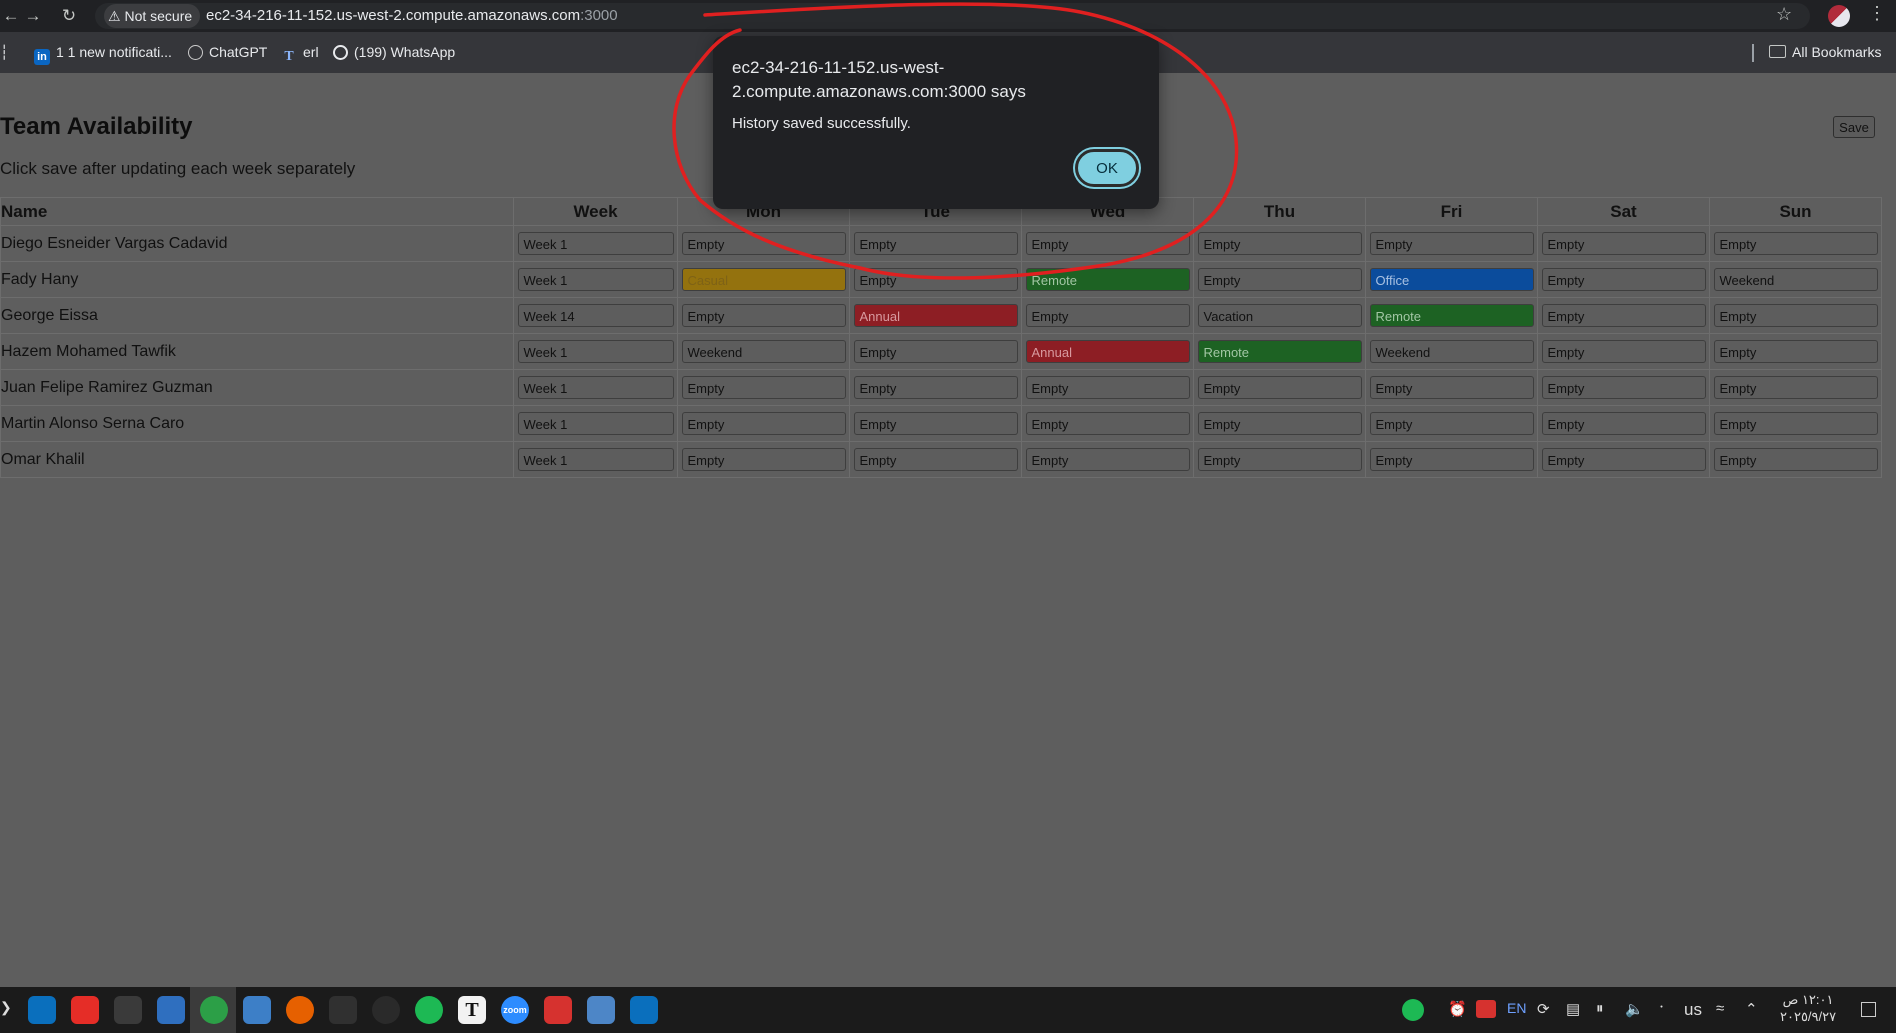 The image size is (1896, 1033). I want to click on back-arrow-icon: ←, so click(11, 16).